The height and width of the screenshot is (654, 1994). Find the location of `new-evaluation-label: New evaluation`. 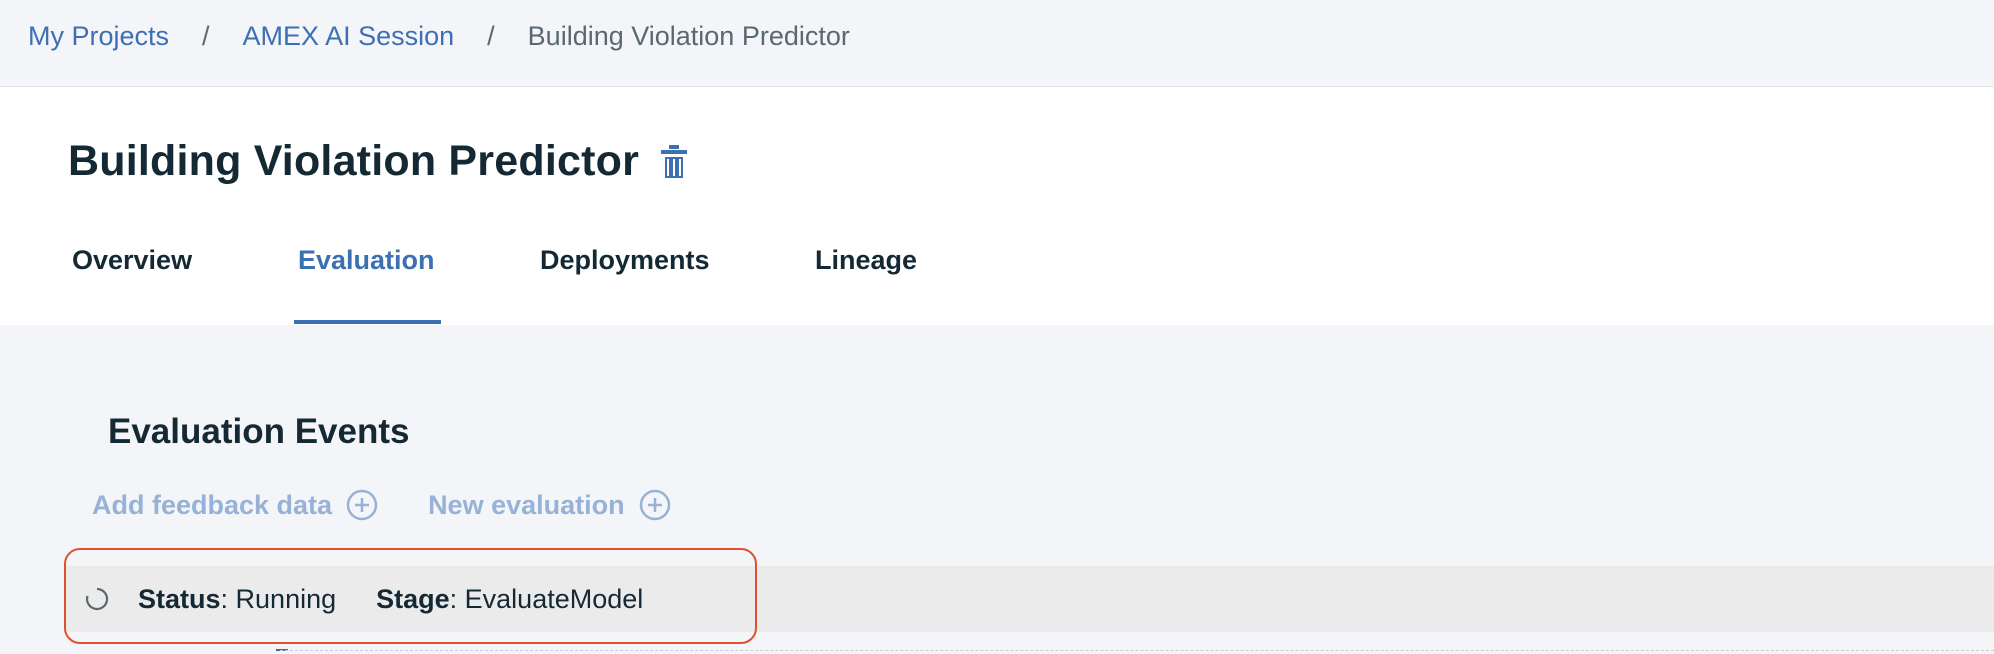

new-evaluation-label: New evaluation is located at coordinates (526, 504).